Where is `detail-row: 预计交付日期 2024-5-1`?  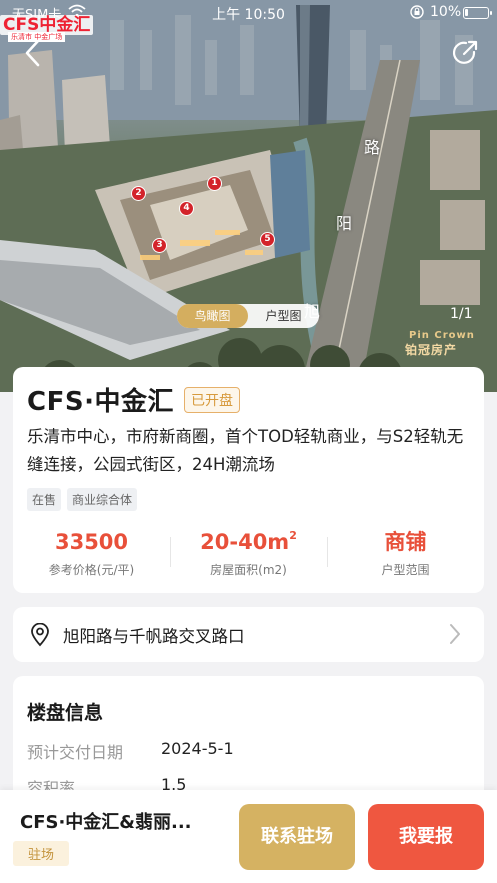
detail-row: 预计交付日期 2024-5-1 is located at coordinates (130, 751).